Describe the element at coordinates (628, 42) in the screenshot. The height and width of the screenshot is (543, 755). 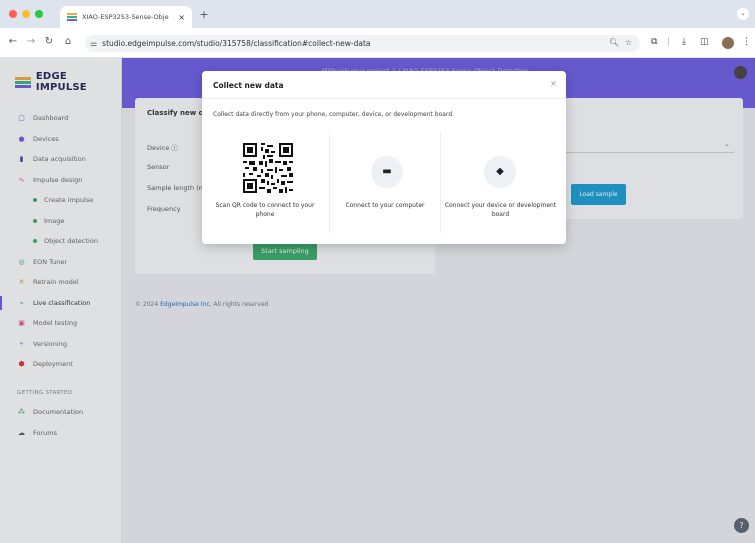
I see `bookmark-star-icon: ☆` at that location.